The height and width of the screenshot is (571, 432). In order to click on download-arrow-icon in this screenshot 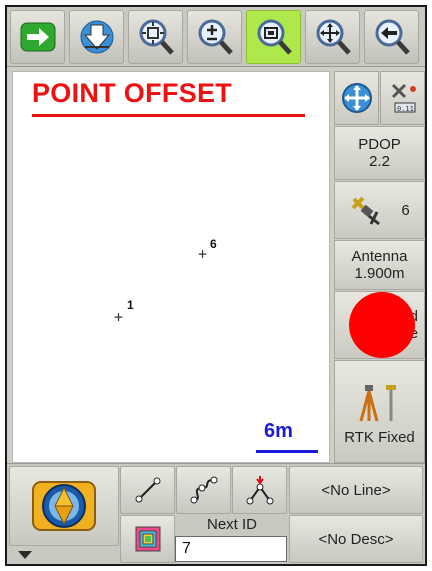, I will do `click(96, 37)`.